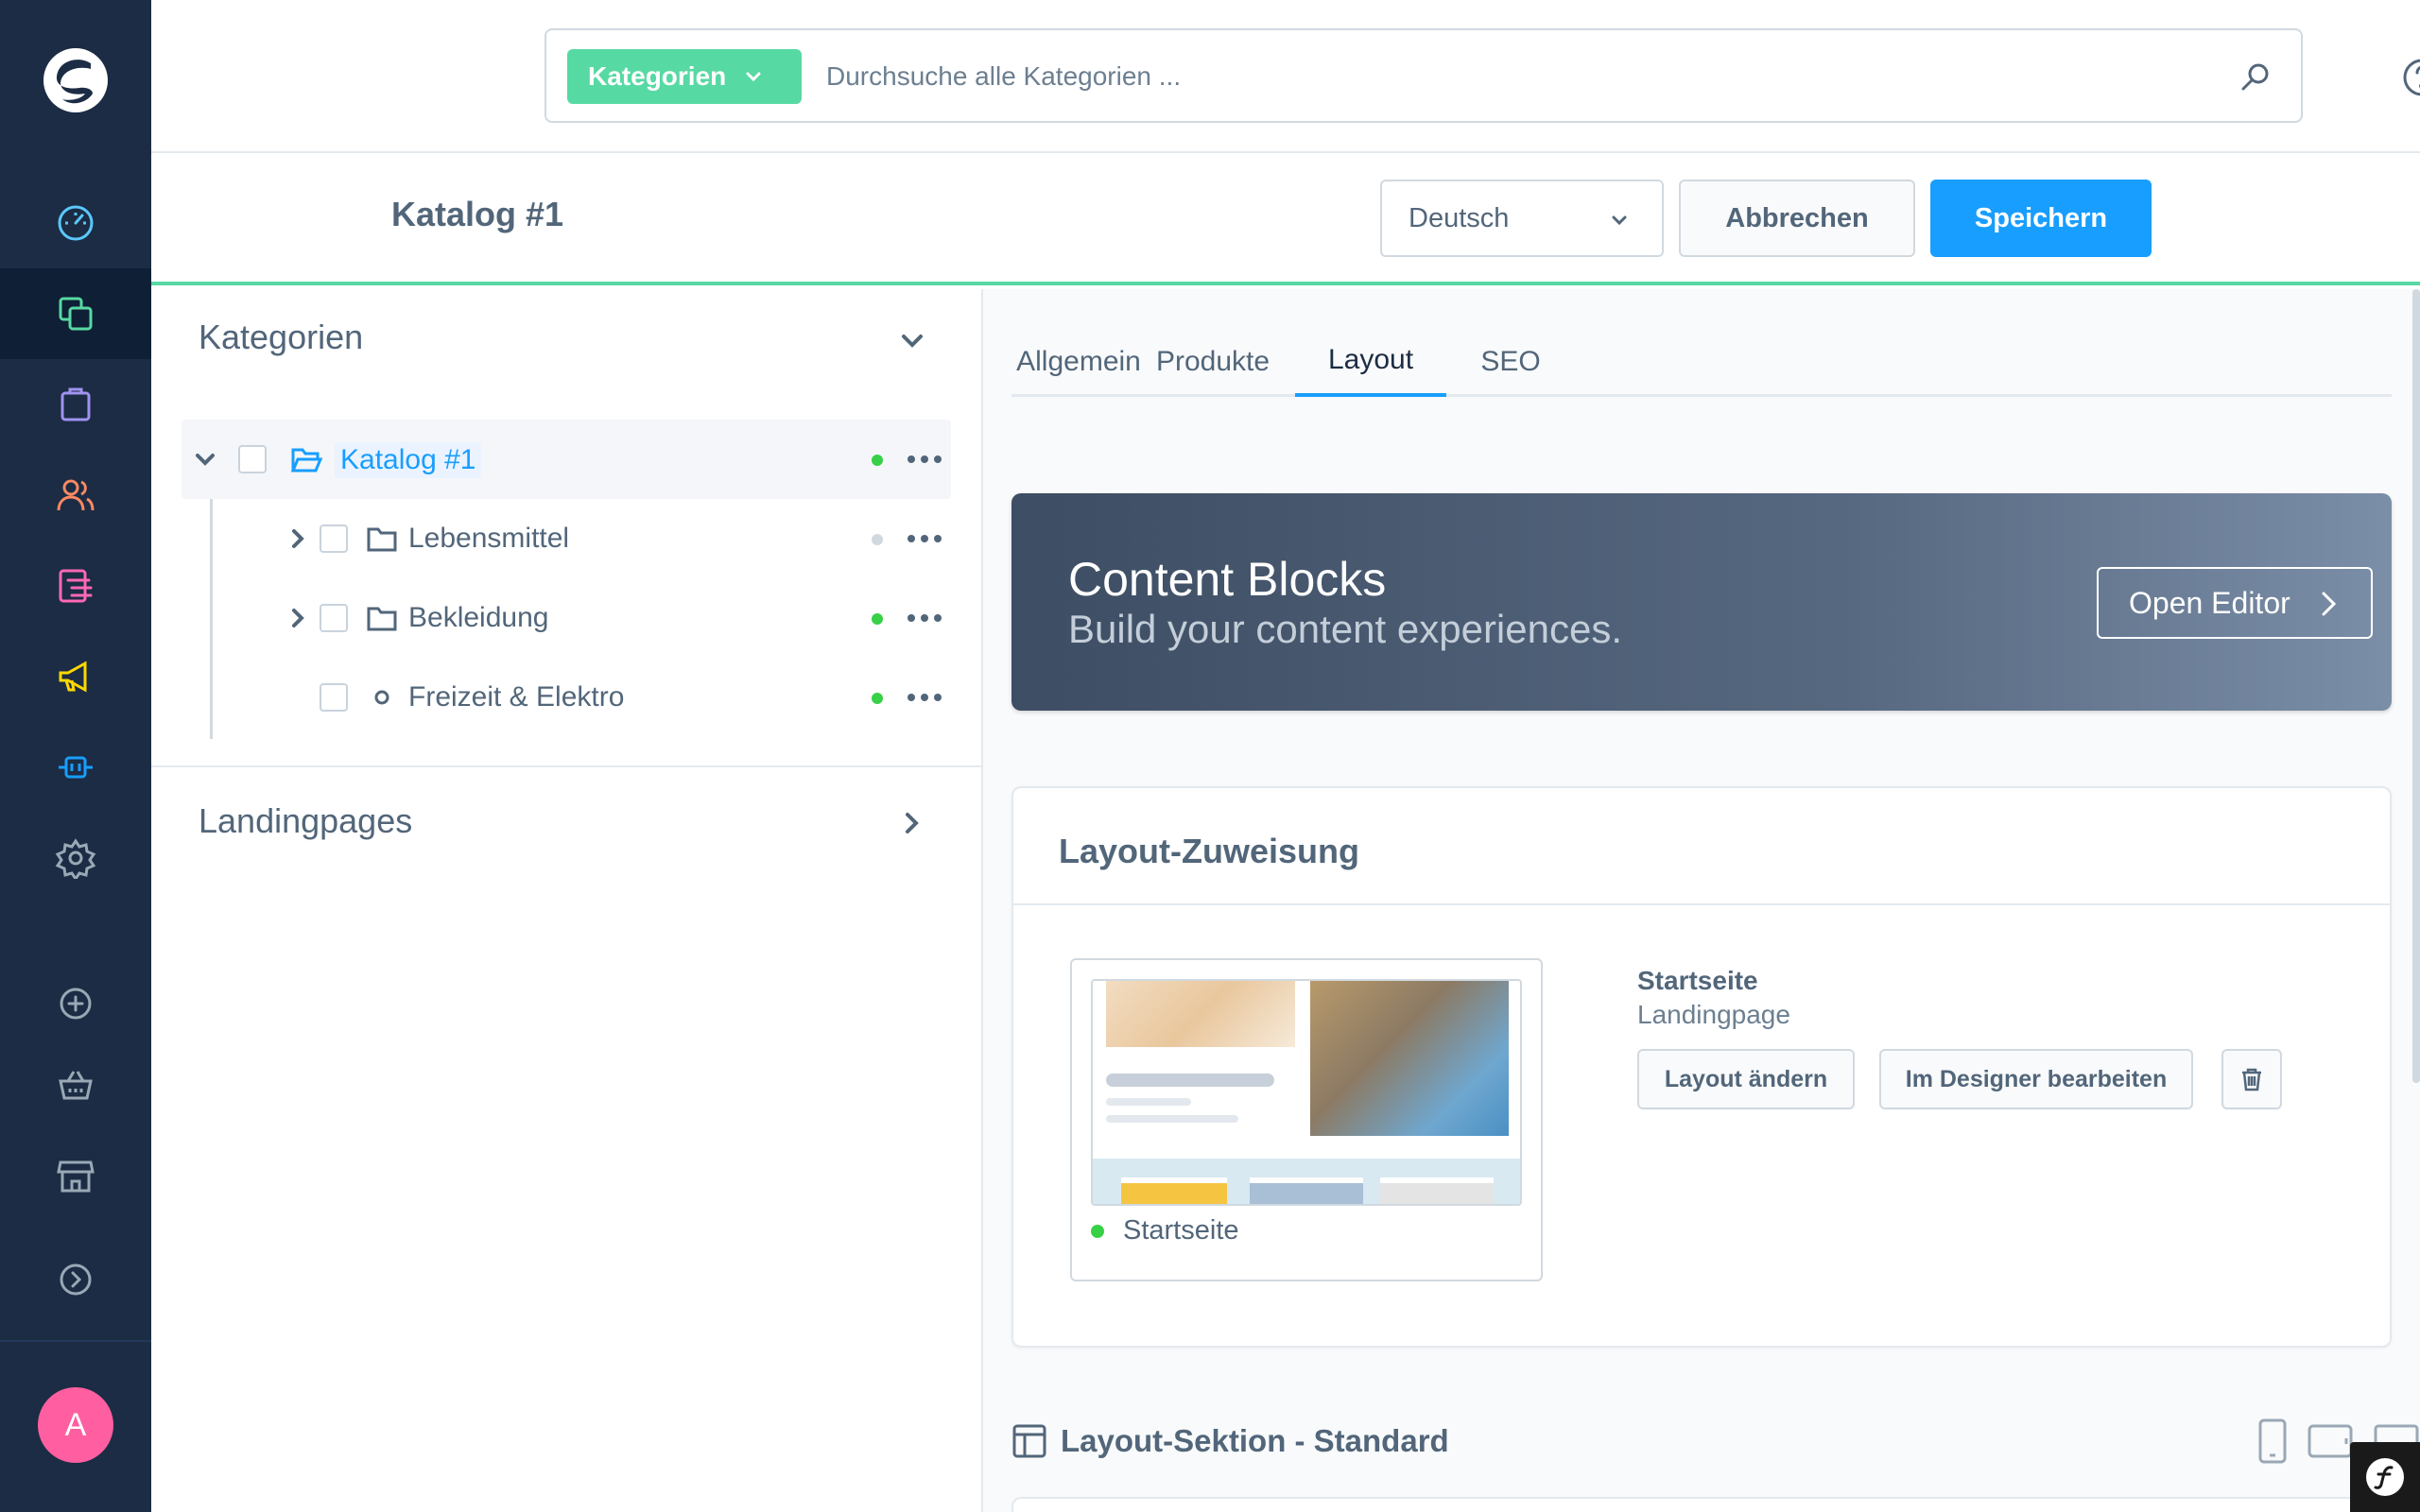 This screenshot has width=2420, height=1512. I want to click on tab-seo: SEO, so click(1510, 362).